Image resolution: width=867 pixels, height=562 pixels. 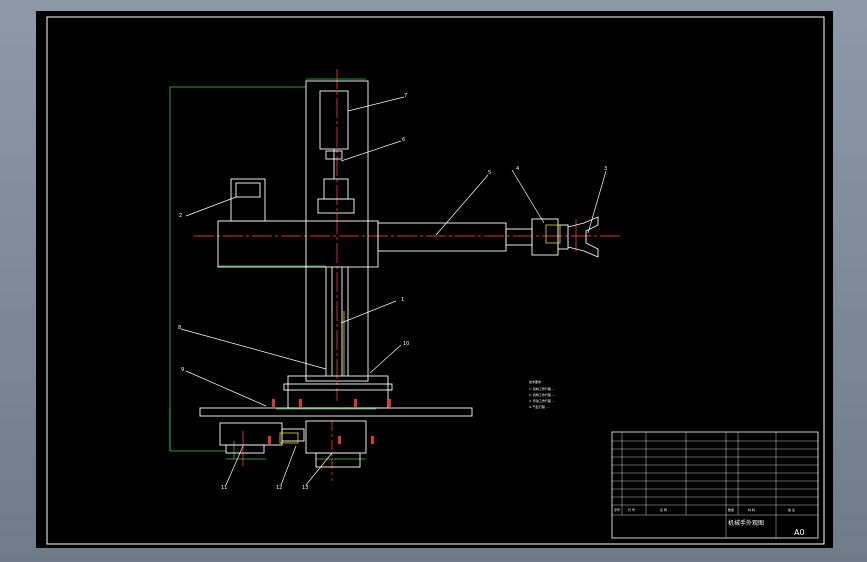 I want to click on callout-label: 4, so click(x=517, y=169).